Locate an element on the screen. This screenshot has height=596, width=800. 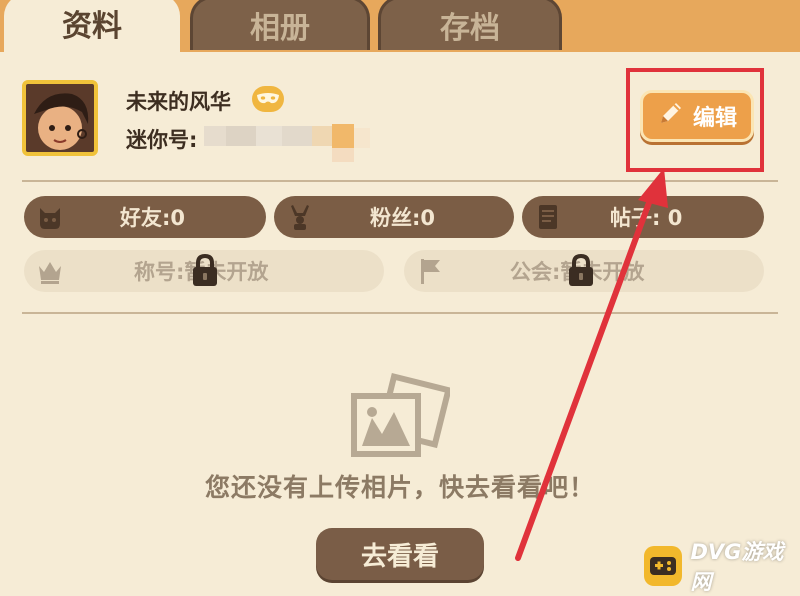
friends-stat: 好友:0 is located at coordinates (145, 217).